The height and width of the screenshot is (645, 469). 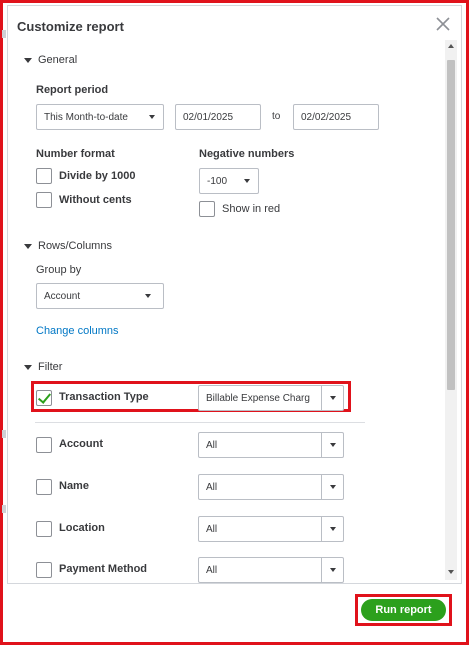 What do you see at coordinates (217, 181) in the screenshot?
I see `negative-numbers-value: -100` at bounding box center [217, 181].